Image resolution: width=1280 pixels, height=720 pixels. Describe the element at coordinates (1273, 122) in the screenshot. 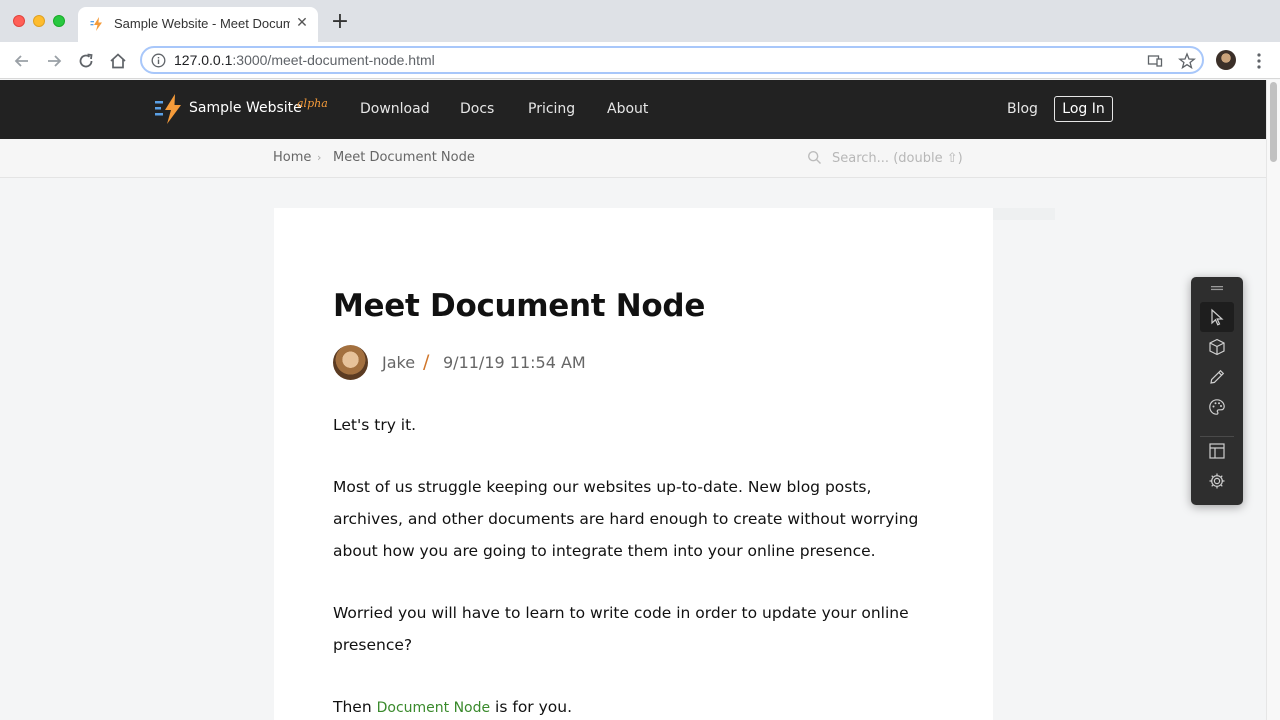

I see `scrollbar-thumb` at that location.